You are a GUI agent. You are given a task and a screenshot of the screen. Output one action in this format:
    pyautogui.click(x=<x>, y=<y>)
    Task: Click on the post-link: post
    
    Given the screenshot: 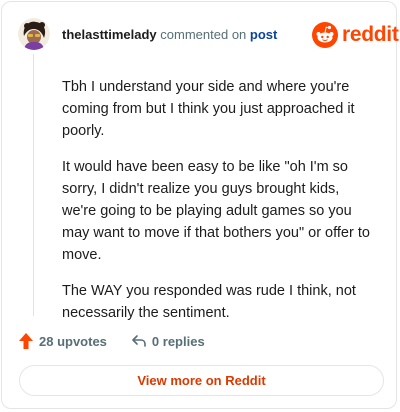 What is the action you would take?
    pyautogui.click(x=263, y=34)
    